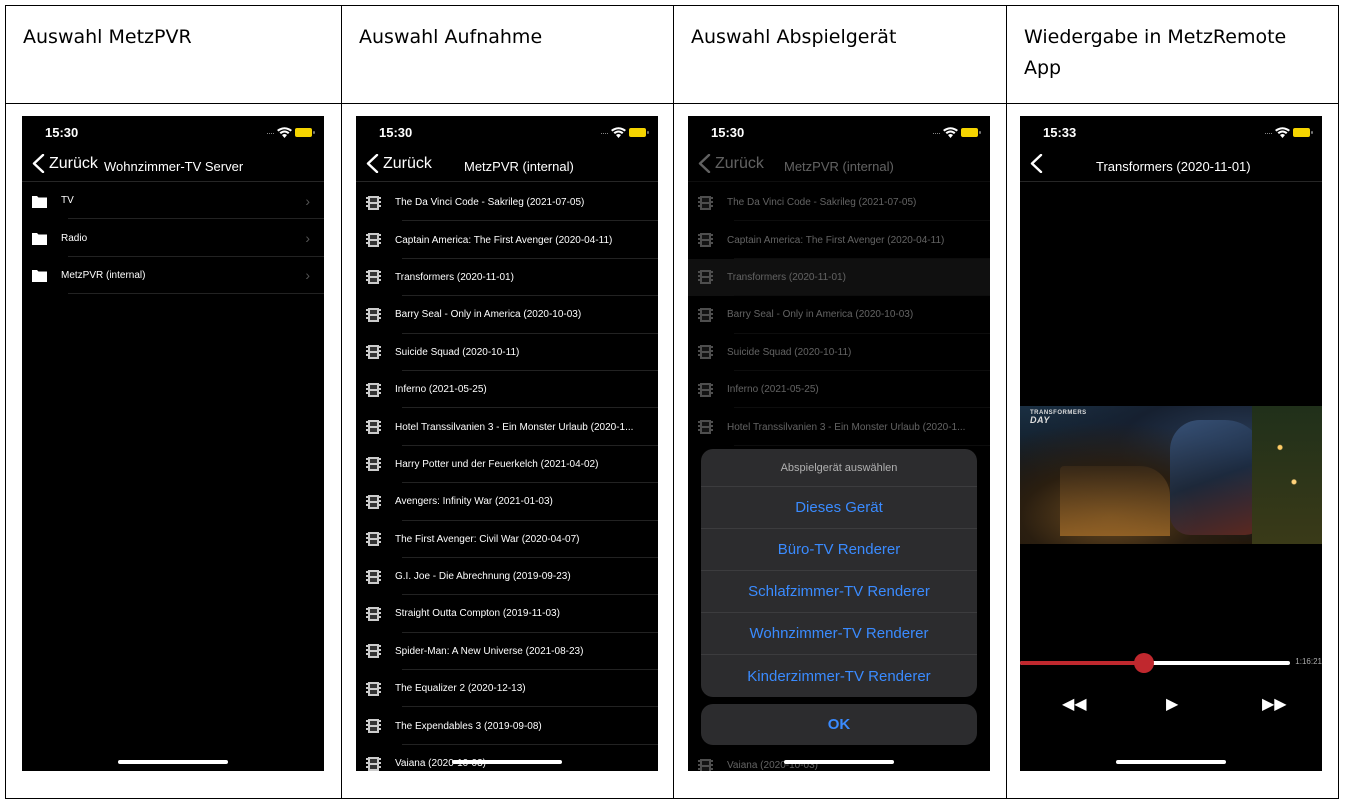 The height and width of the screenshot is (799, 1346). I want to click on list-item-label: Inferno (2021-05-25), so click(773, 390).